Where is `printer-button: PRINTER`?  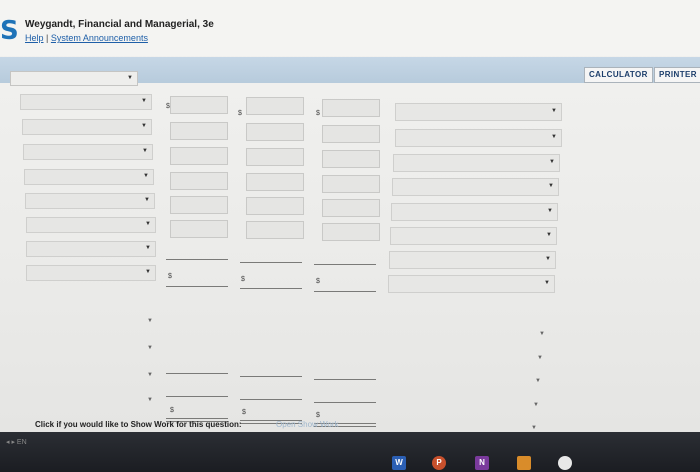
printer-button: PRINTER is located at coordinates (677, 75).